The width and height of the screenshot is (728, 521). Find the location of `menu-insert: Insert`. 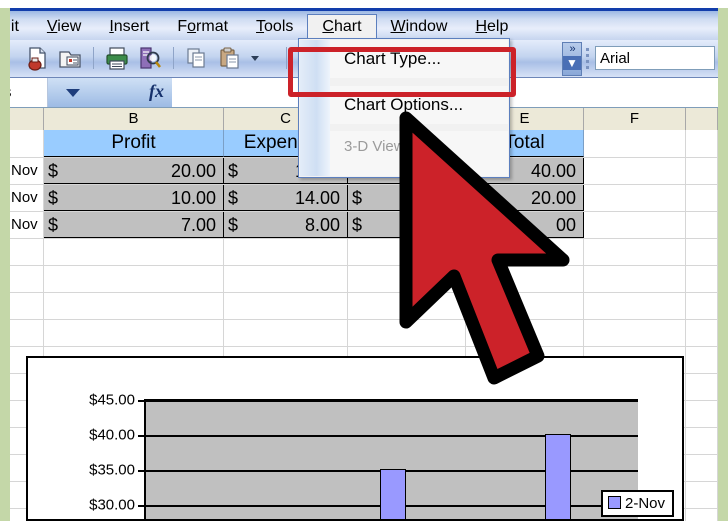

menu-insert: Insert is located at coordinates (129, 27).